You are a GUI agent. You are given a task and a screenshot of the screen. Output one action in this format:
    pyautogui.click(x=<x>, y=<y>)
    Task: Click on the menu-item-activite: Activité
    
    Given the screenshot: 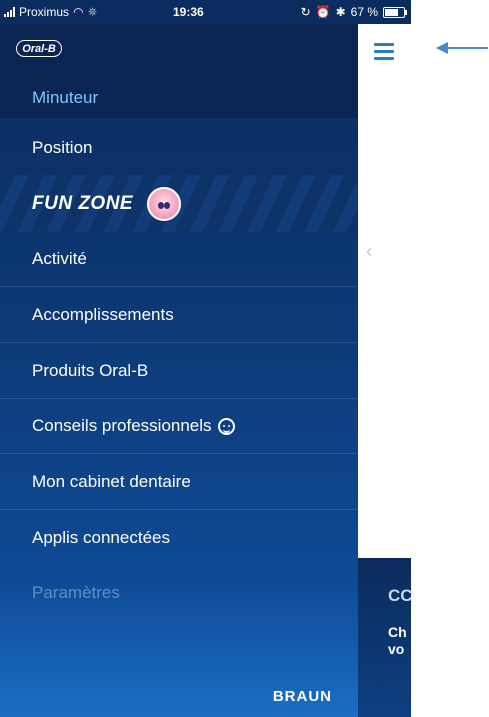 What is the action you would take?
    pyautogui.click(x=179, y=259)
    